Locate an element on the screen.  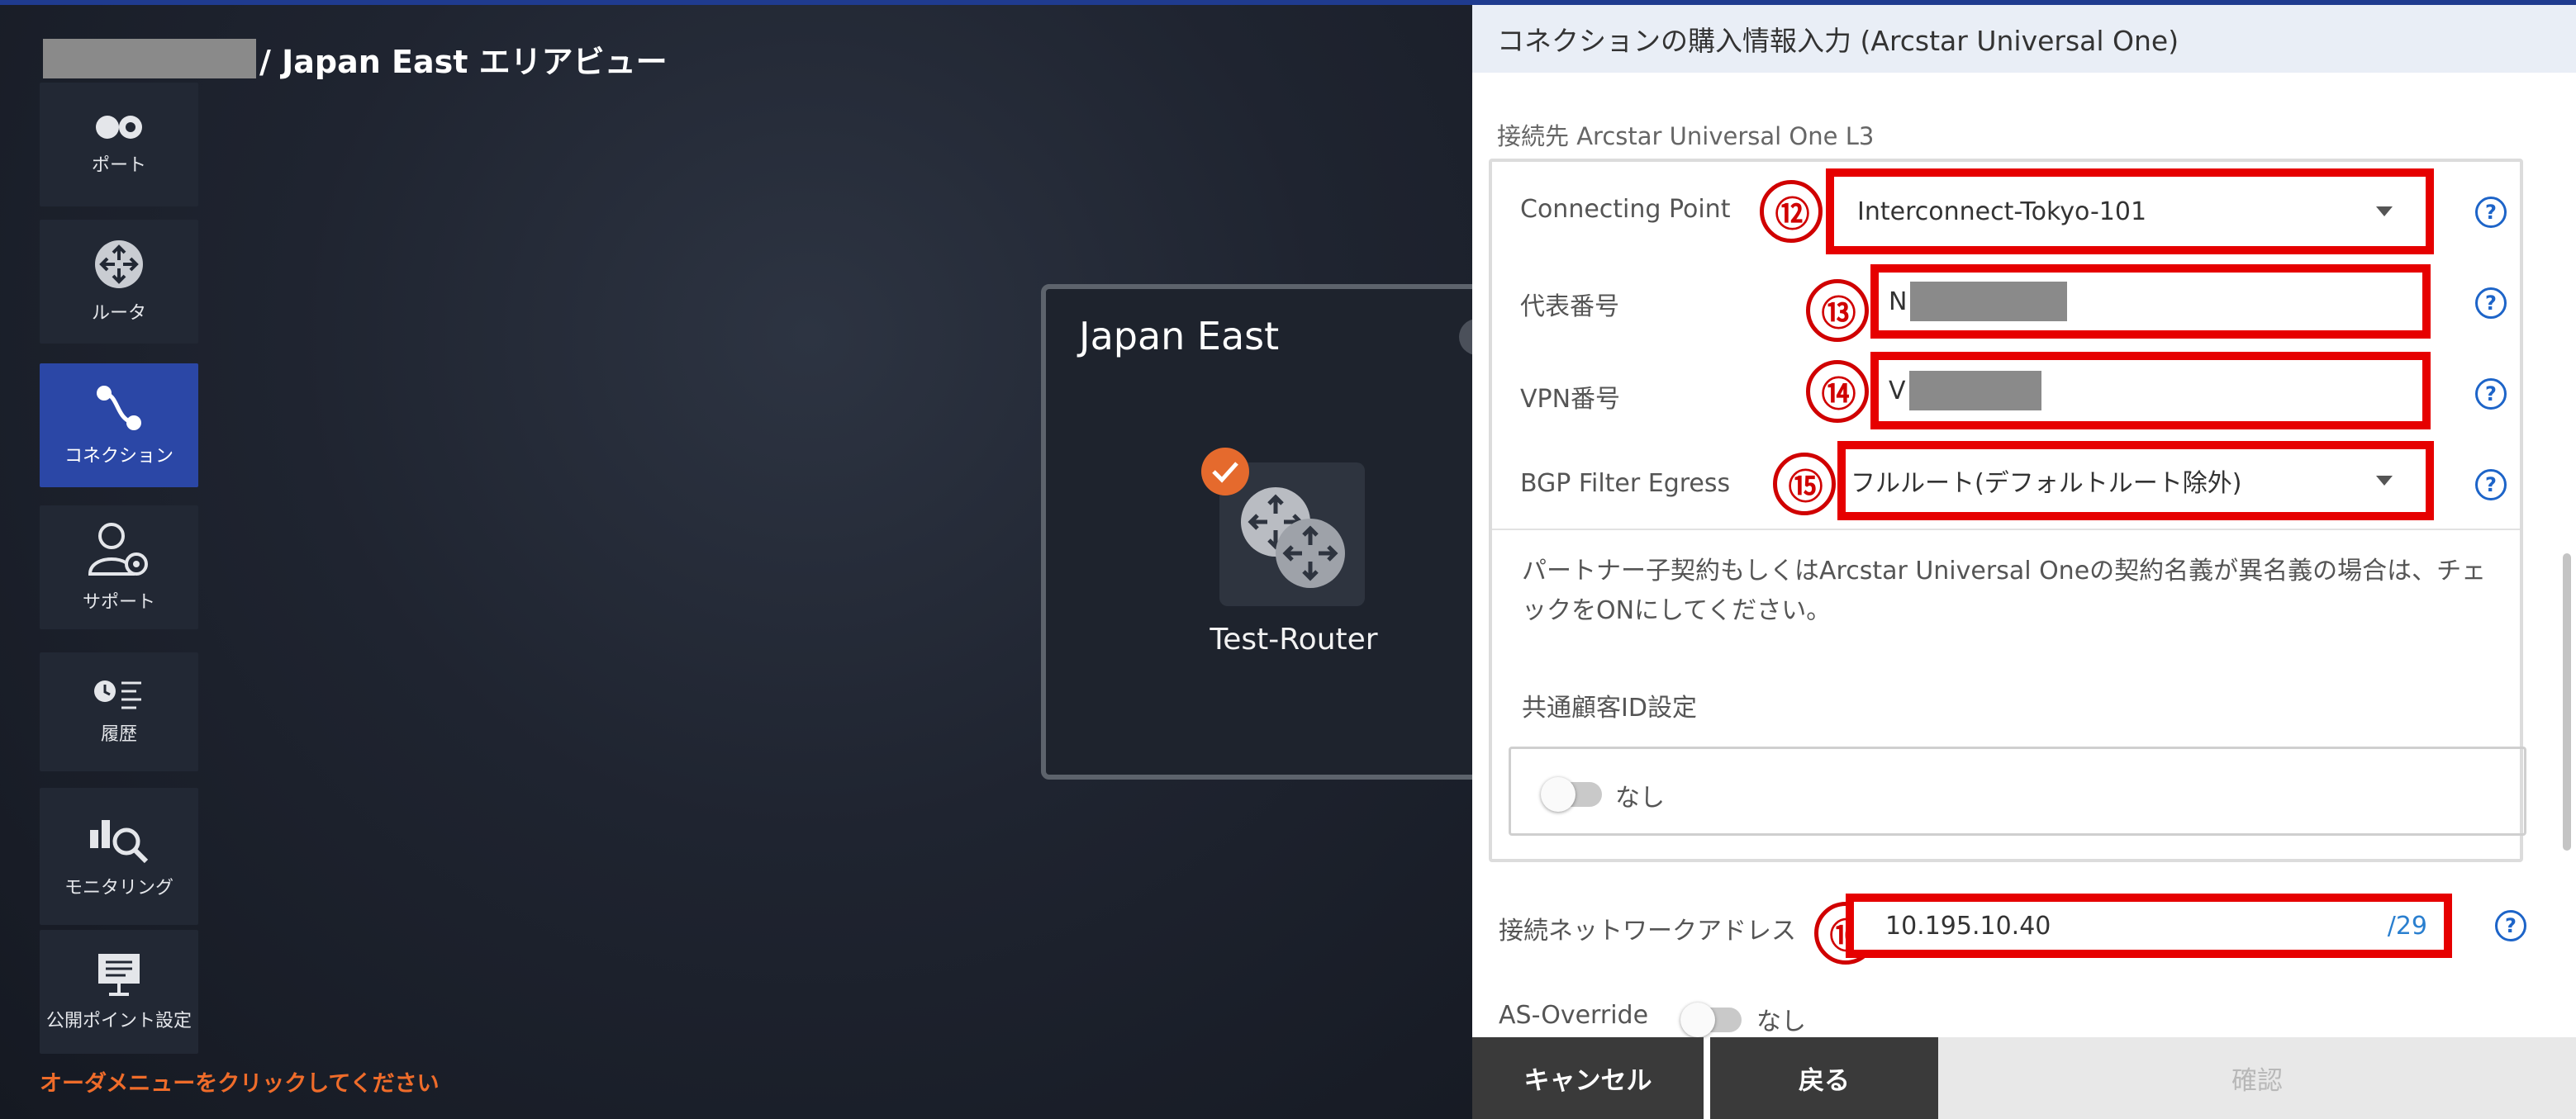
sidebar-item-port: ポート is located at coordinates (119, 144).